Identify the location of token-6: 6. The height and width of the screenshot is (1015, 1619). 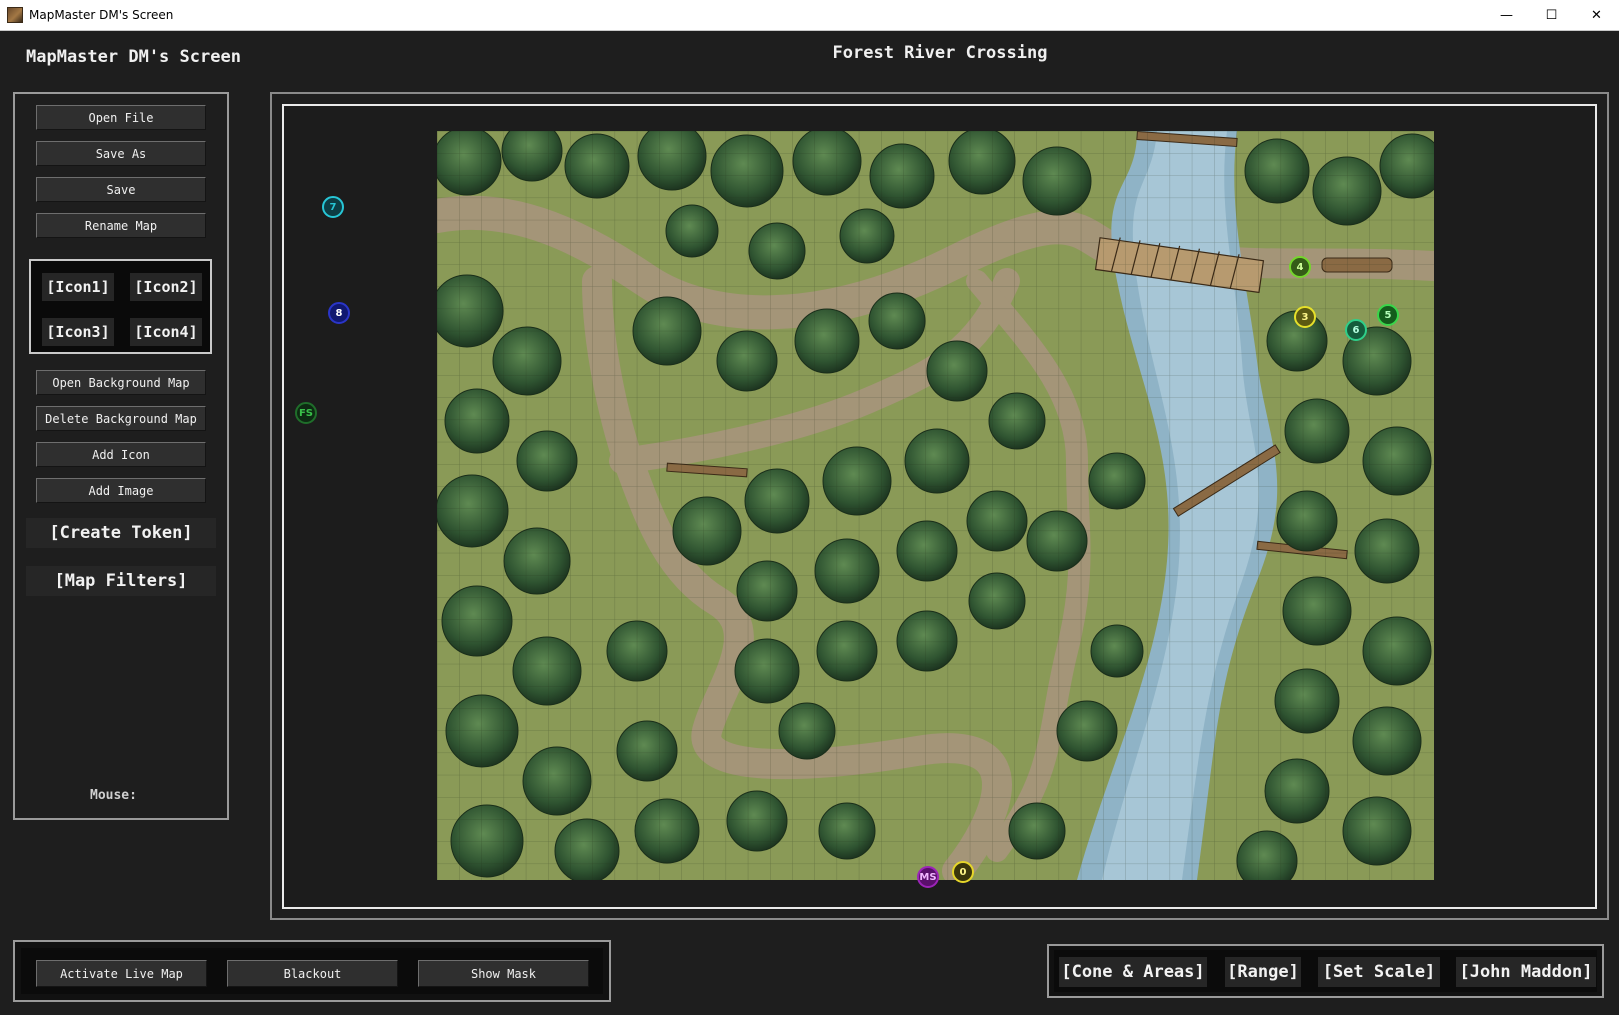
(1356, 330).